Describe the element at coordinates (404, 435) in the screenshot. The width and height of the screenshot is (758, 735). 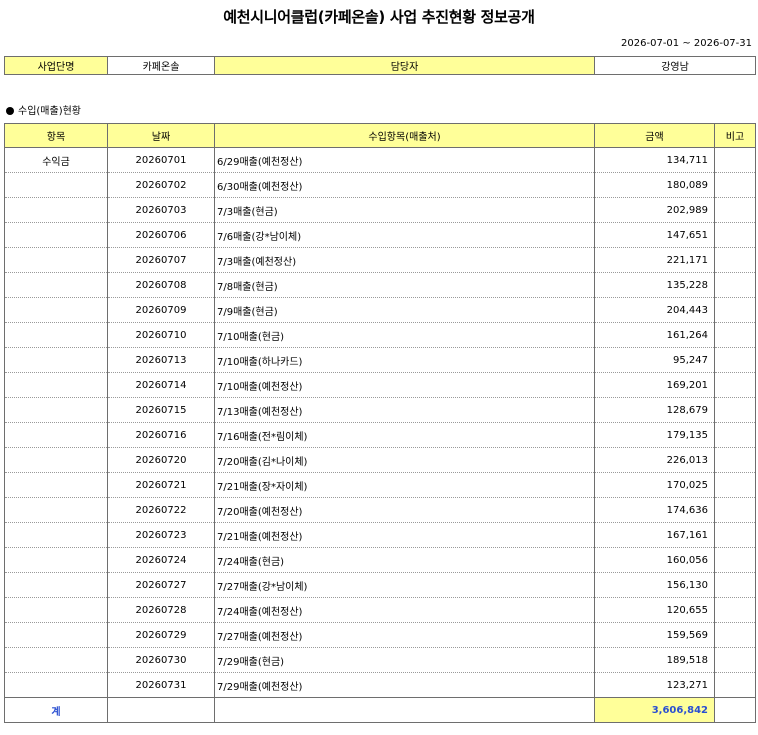
I see `row-description: 7/16매출(전*림이체)` at that location.